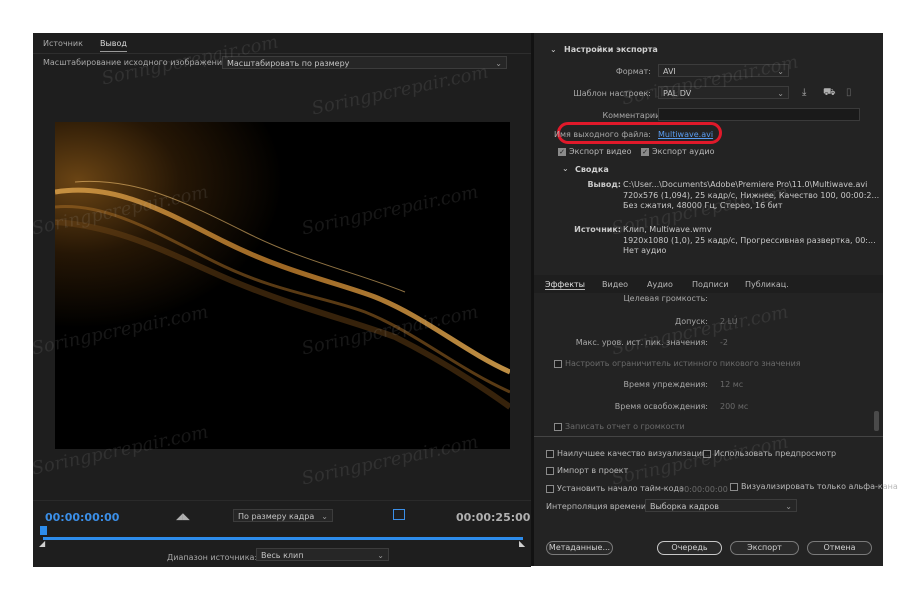 This screenshot has height=600, width=915. What do you see at coordinates (600, 151) in the screenshot?
I see `export-video-label: Экспорт видео` at bounding box center [600, 151].